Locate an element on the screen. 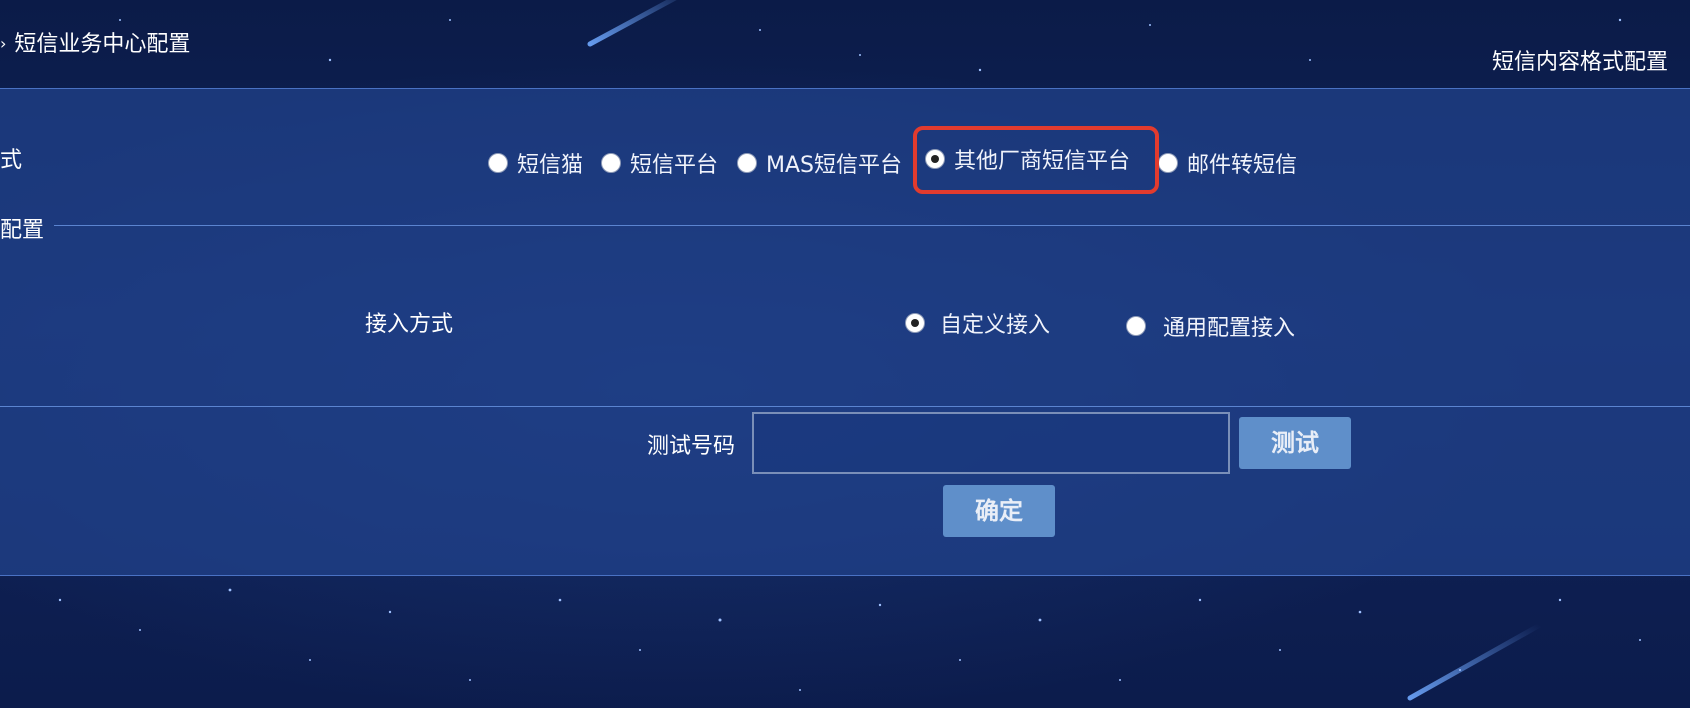 The height and width of the screenshot is (708, 1690). highlight-annotation is located at coordinates (1036, 160).